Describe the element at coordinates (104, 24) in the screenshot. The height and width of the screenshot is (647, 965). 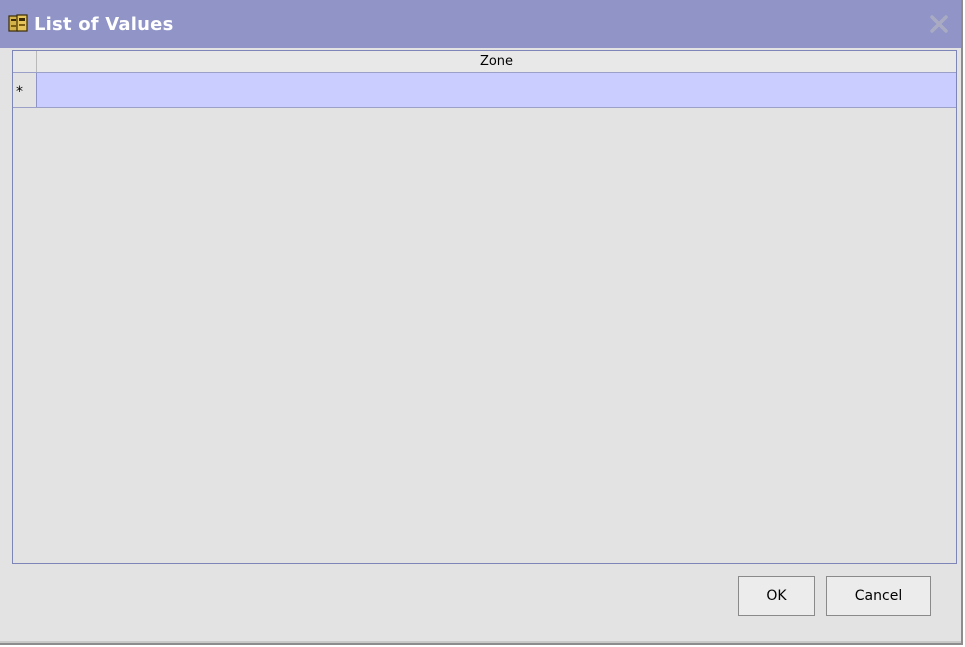
I see `window-title: List of Values` at that location.